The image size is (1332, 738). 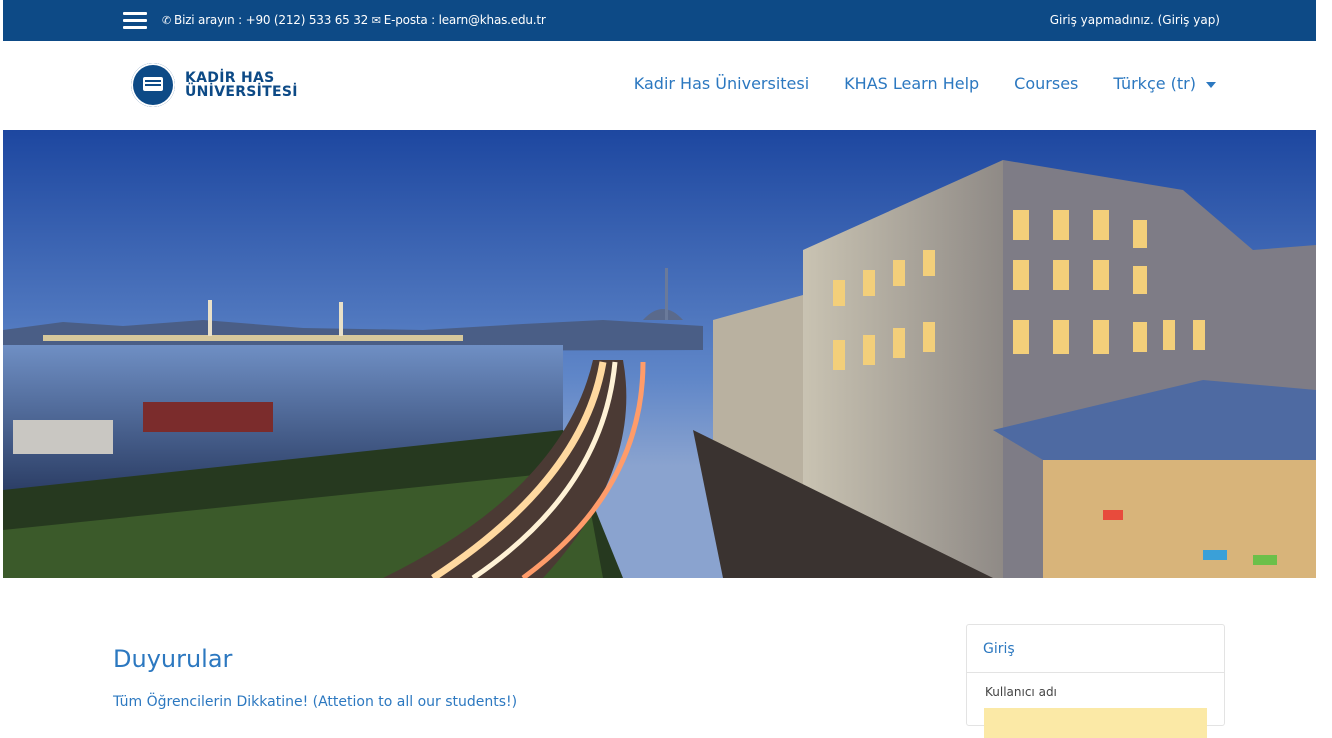 I want to click on logo-line-1: KADİR HAS, so click(x=230, y=78).